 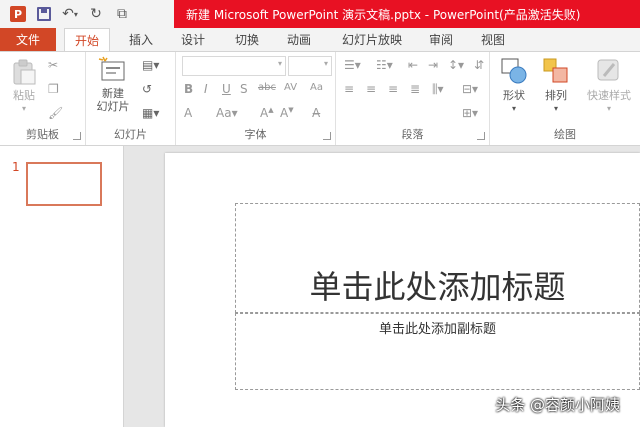 What do you see at coordinates (290, 87) in the screenshot?
I see `char-spacing-icon: AV` at bounding box center [290, 87].